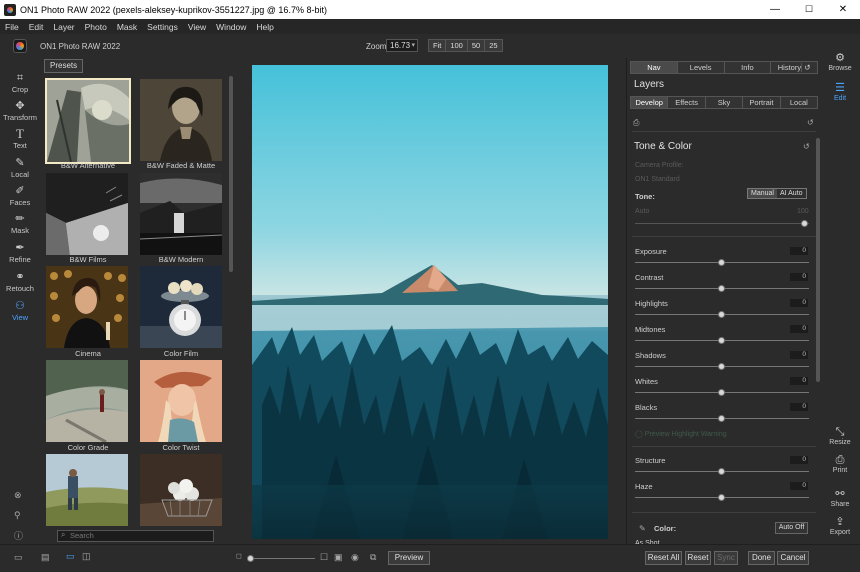 Image resolution: width=860 pixels, height=572 pixels. I want to click on preset-bw-films, so click(87, 214).